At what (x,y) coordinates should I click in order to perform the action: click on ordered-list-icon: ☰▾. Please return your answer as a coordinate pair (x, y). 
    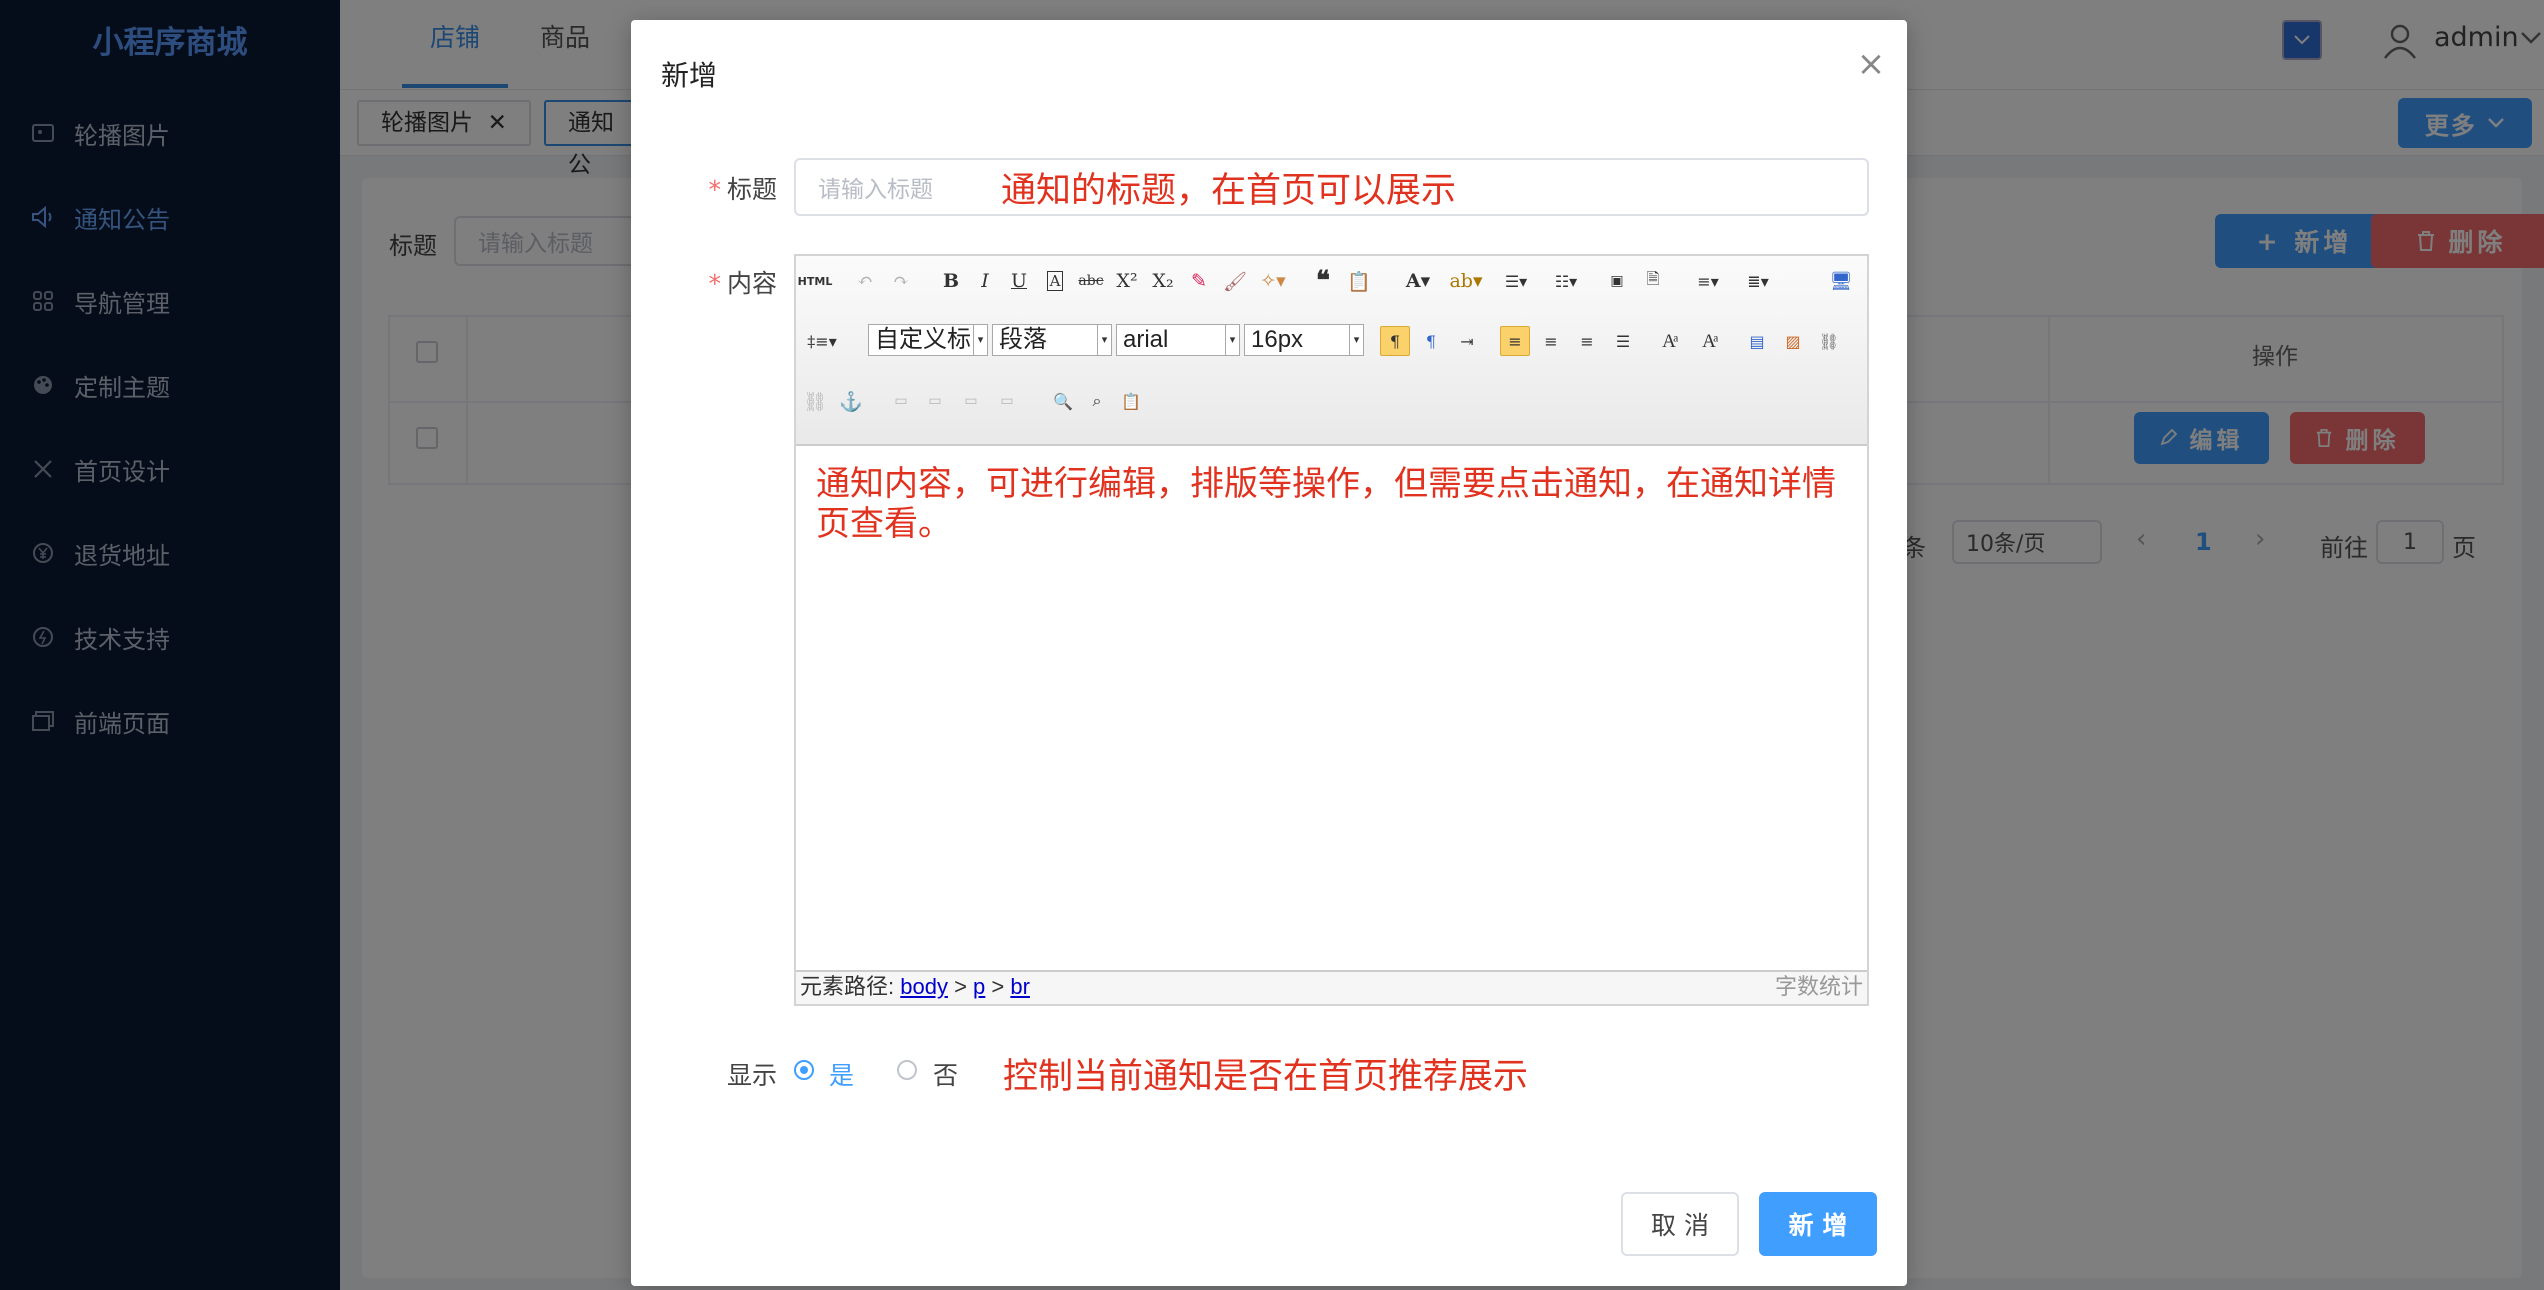
    Looking at the image, I should click on (1516, 281).